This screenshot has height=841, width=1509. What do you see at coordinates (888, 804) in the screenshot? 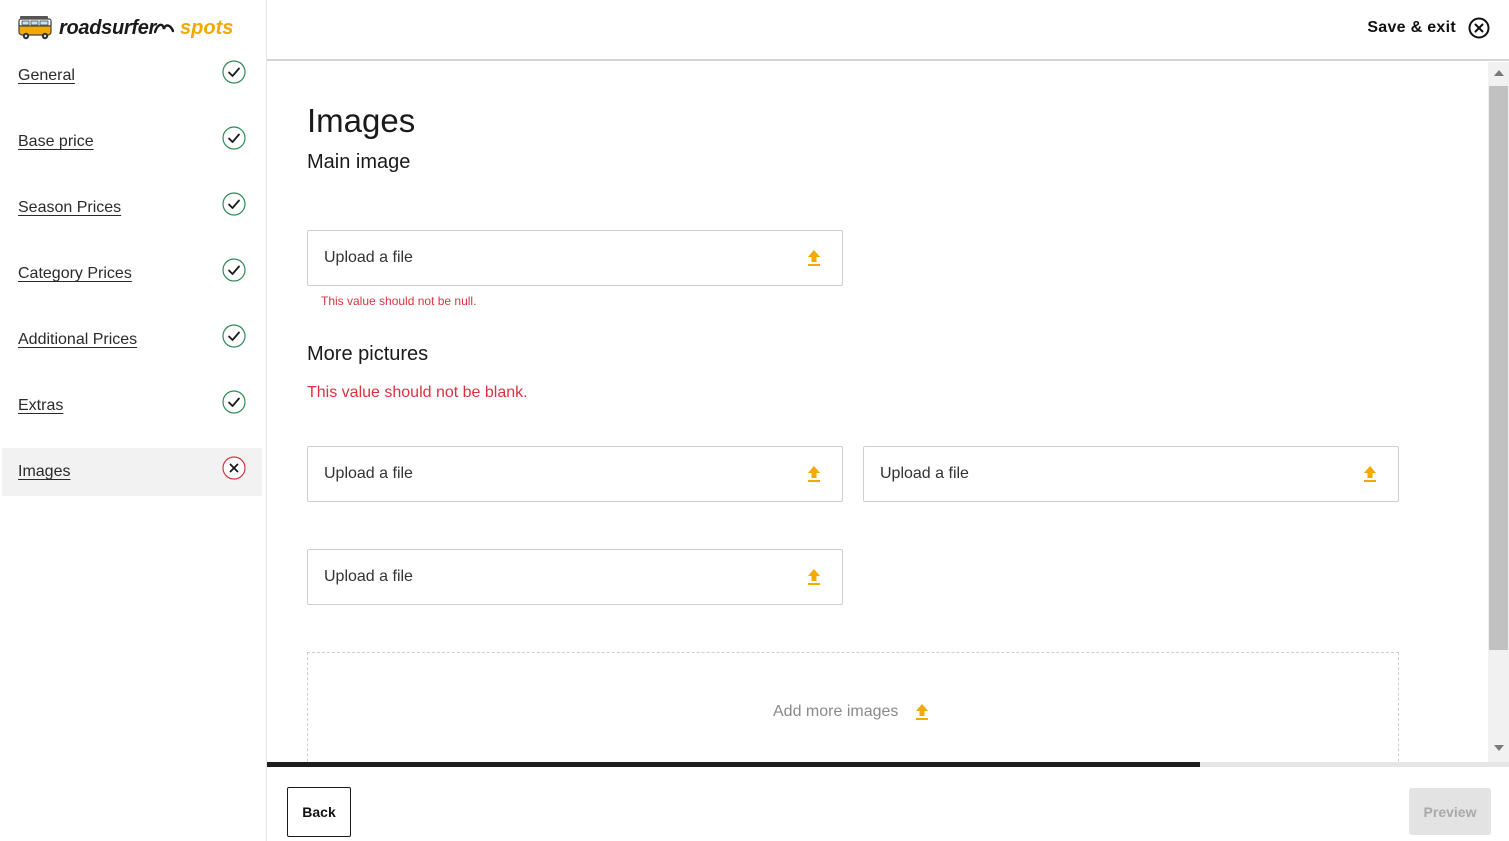
I see `footer: Back Preview` at bounding box center [888, 804].